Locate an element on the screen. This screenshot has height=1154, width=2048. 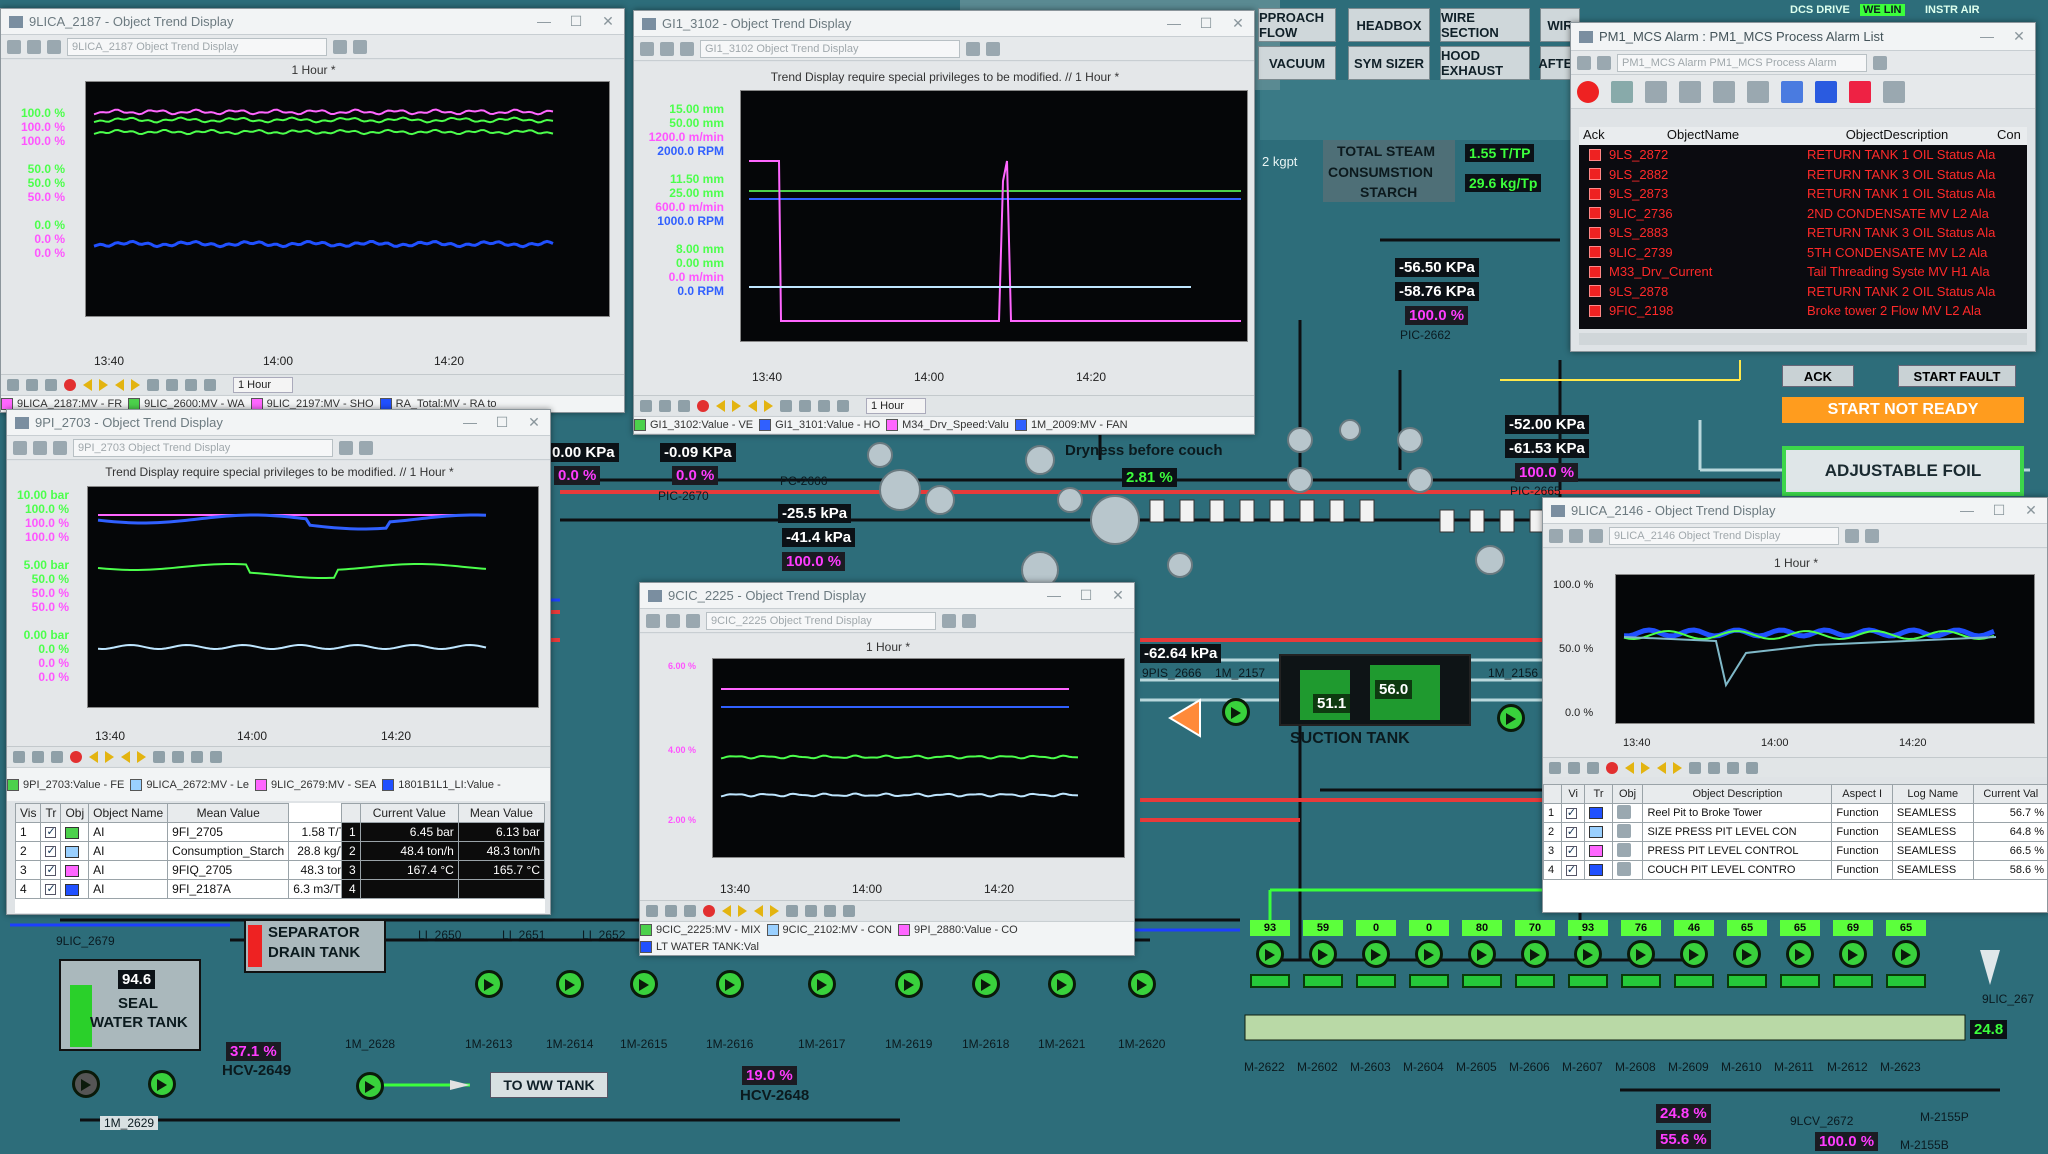
trend2-object-combo: GI1_3102 Object Trend Display is located at coordinates (830, 48).